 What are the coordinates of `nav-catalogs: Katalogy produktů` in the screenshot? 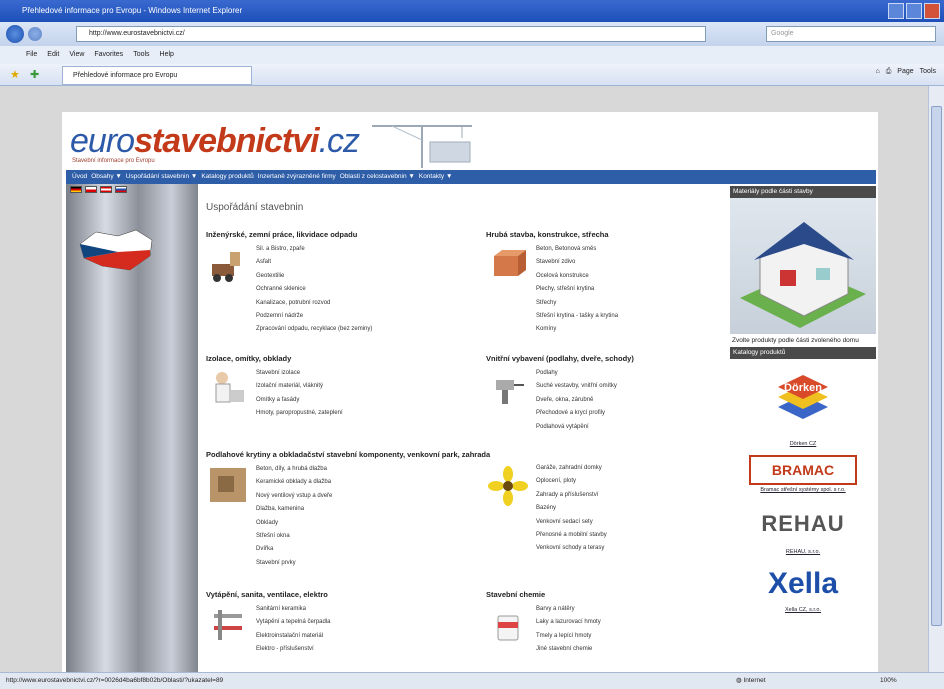 It's located at (227, 177).